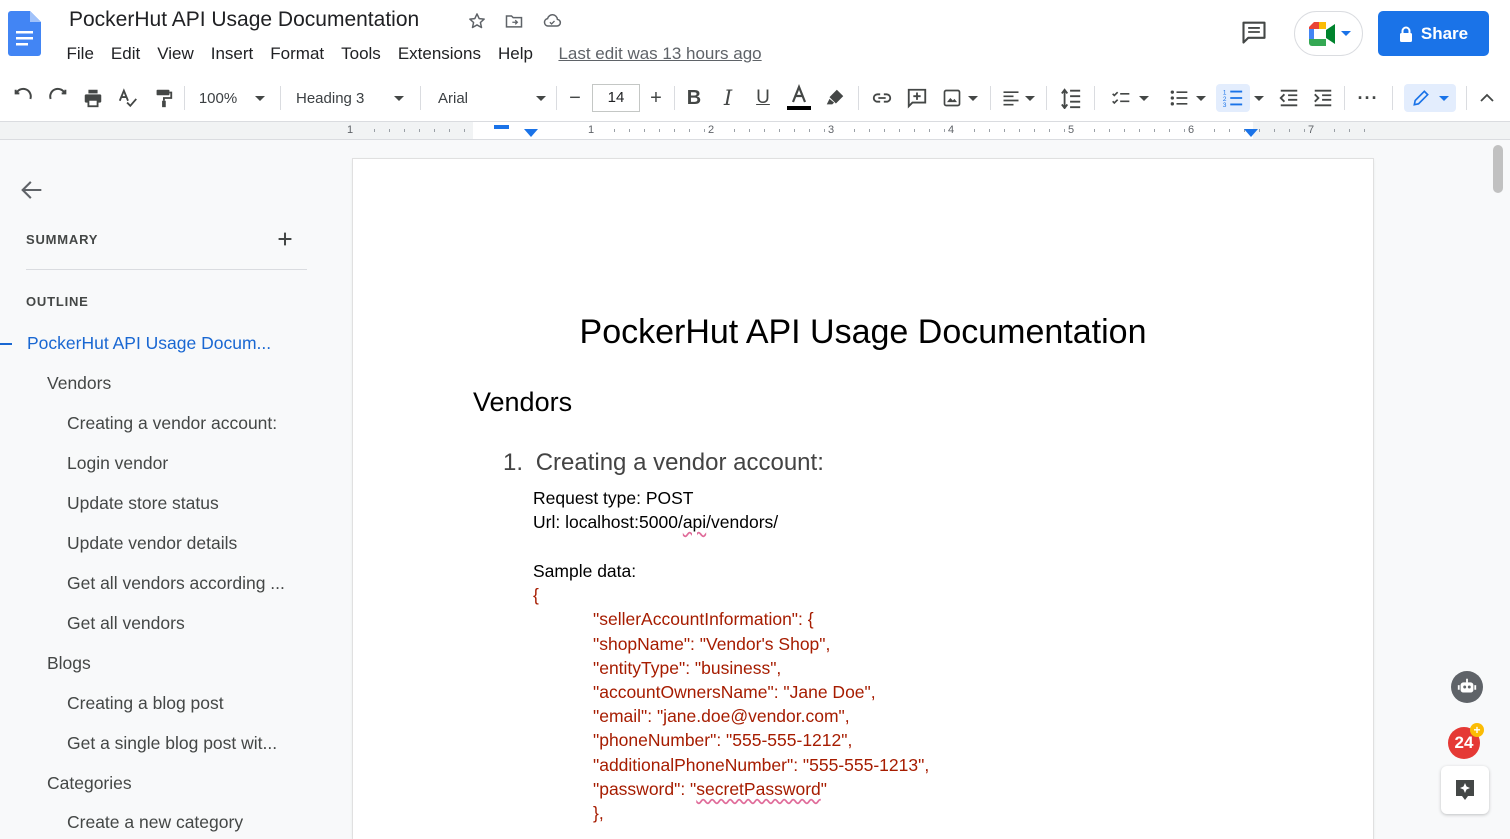  I want to click on ruler: 1 1 2 3 4 5 6 7, so click(755, 131).